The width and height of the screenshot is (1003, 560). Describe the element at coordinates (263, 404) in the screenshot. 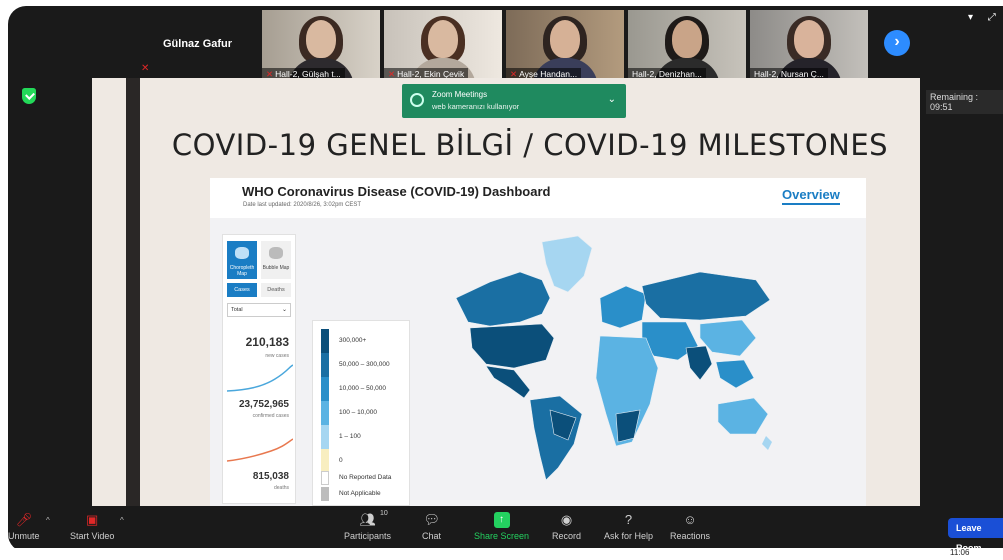

I see `confirmed-cases-value: 23,752,965` at that location.